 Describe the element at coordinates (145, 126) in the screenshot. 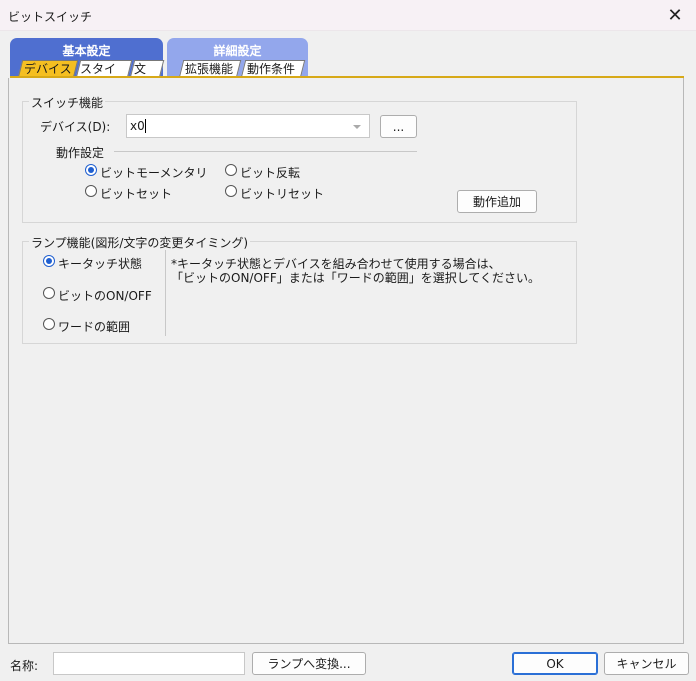

I see `text-caret` at that location.